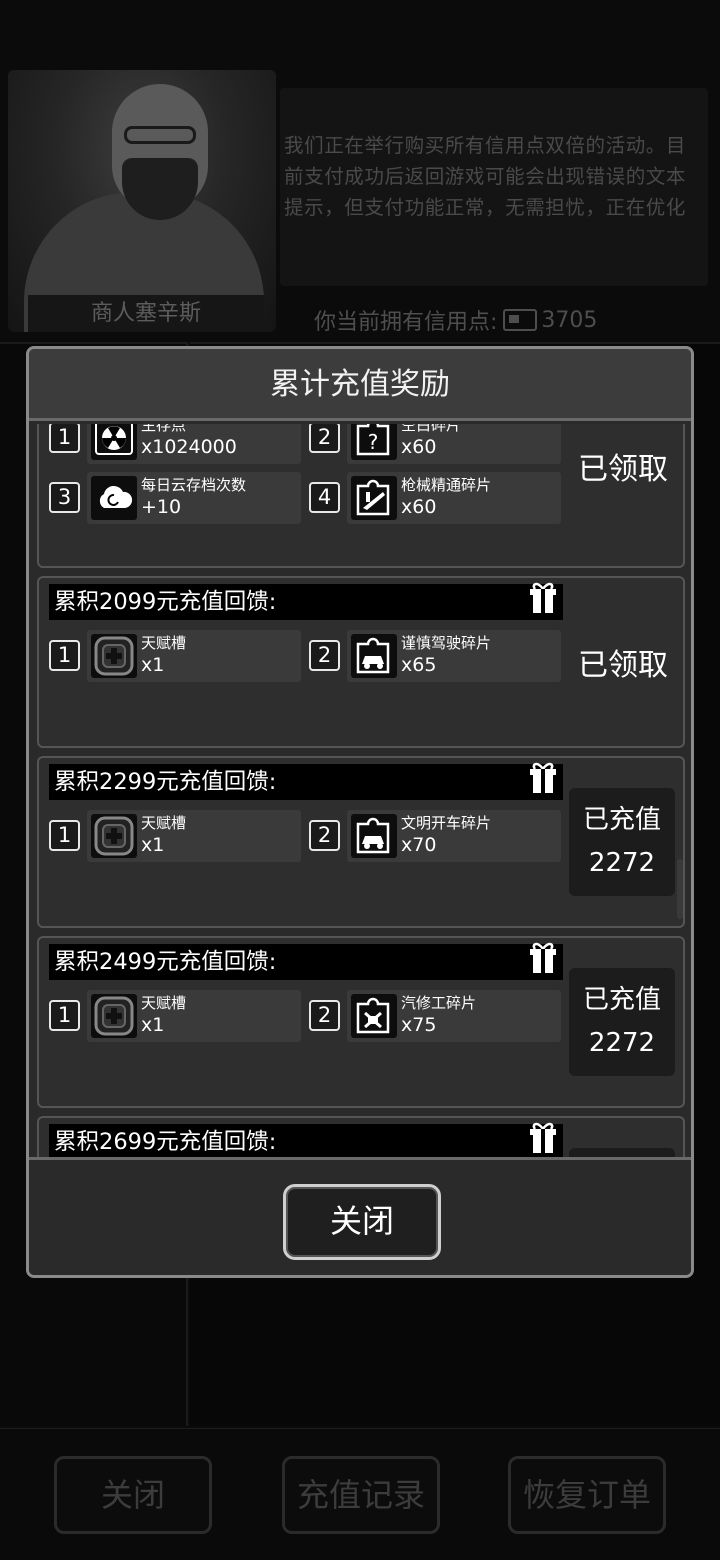 The width and height of the screenshot is (720, 1560). Describe the element at coordinates (114, 498) in the screenshot. I see `cloud-icon` at that location.